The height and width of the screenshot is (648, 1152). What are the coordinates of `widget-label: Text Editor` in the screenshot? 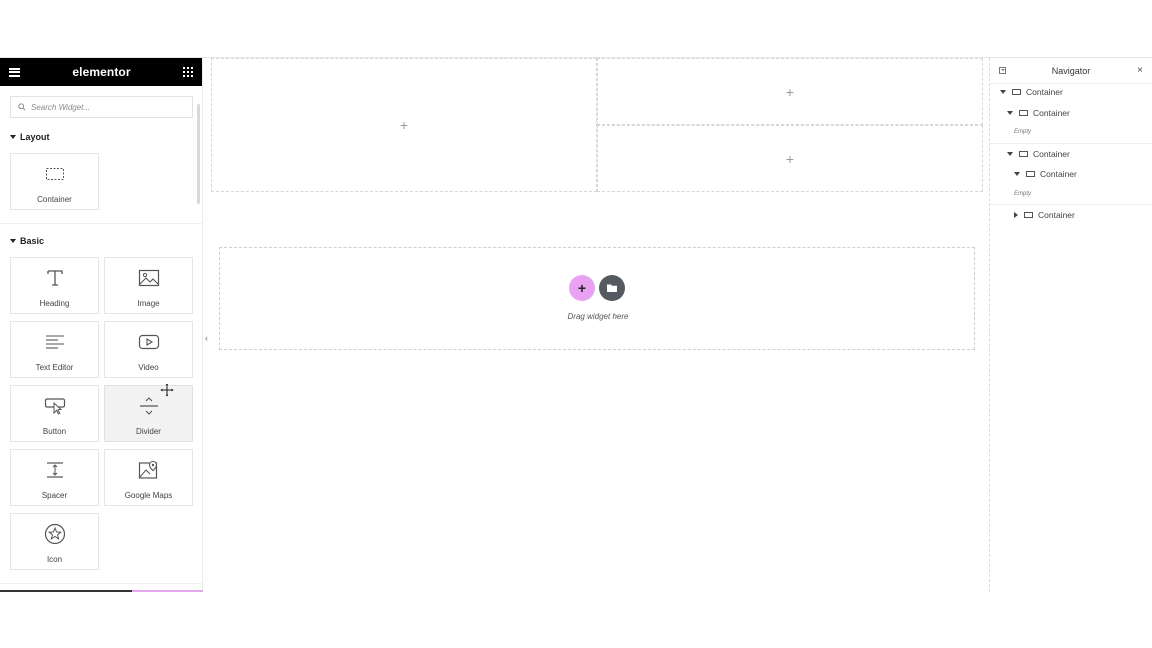 It's located at (54, 367).